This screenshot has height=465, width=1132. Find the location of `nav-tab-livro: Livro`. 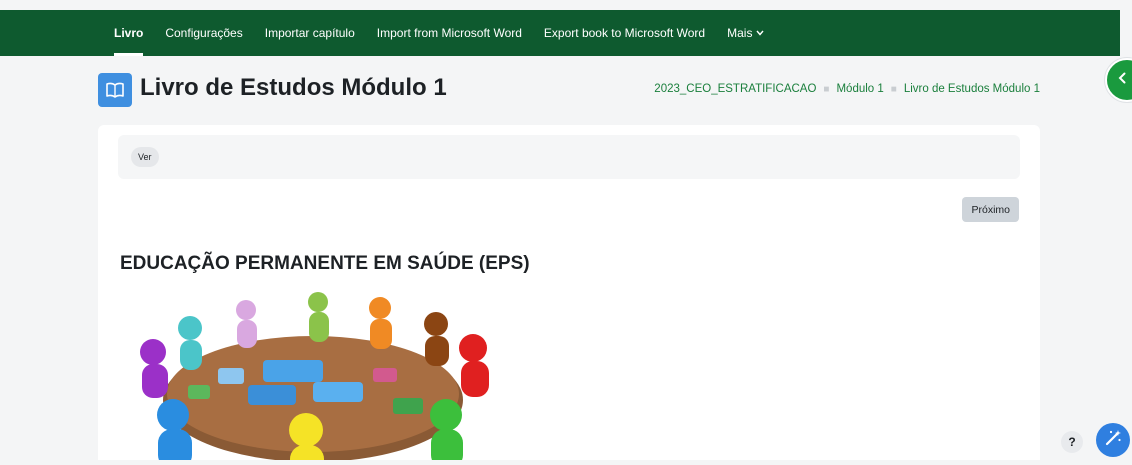

nav-tab-livro: Livro is located at coordinates (128, 33).